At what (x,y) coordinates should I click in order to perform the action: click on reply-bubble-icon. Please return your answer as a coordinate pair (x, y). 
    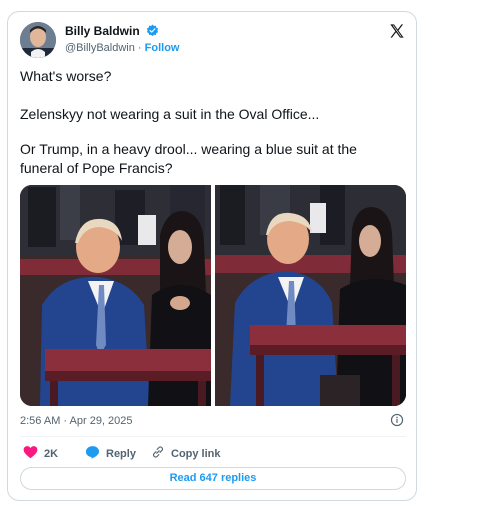
    Looking at the image, I should click on (92, 453).